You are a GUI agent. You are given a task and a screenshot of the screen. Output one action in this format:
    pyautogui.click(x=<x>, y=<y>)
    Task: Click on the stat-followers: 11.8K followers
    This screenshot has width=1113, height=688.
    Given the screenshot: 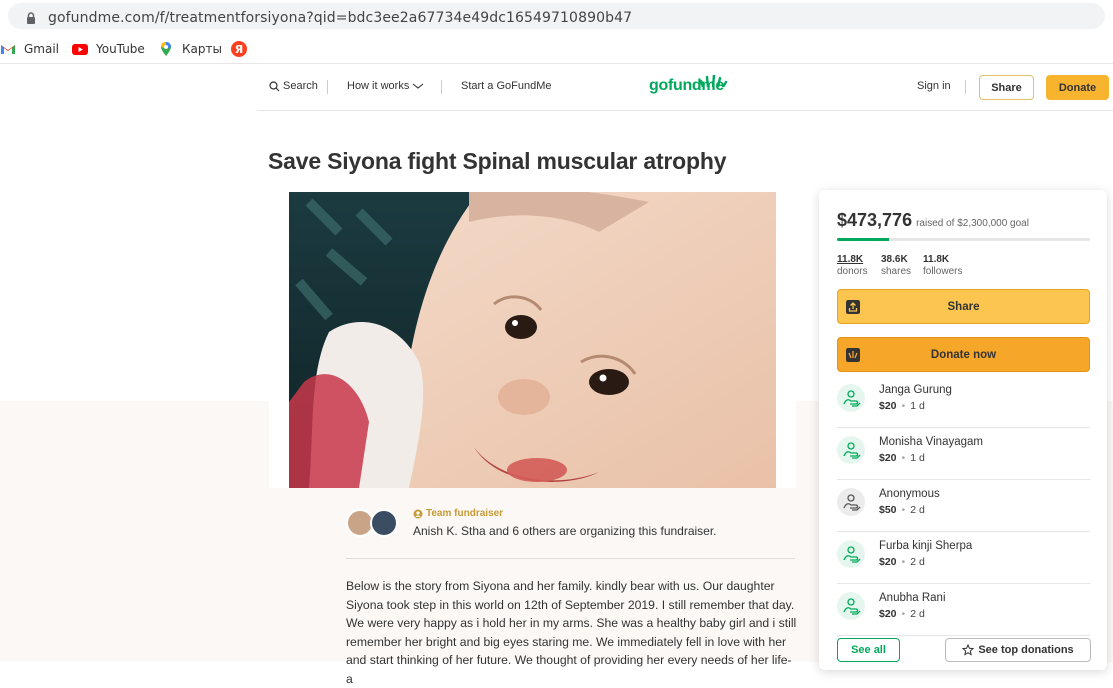 What is the action you would take?
    pyautogui.click(x=942, y=265)
    